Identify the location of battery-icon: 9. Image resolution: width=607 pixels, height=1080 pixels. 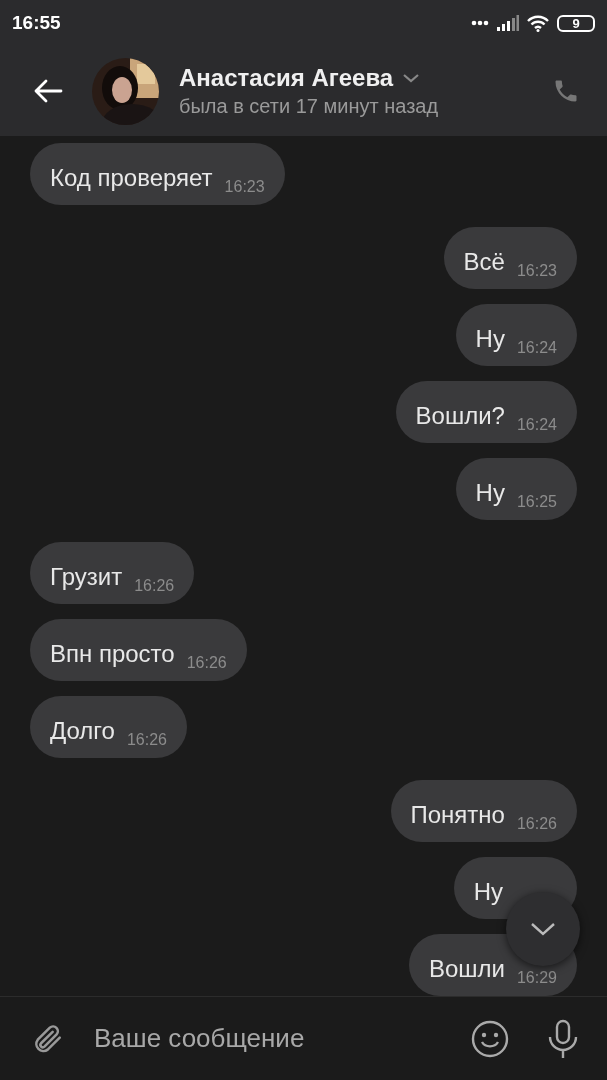
(576, 23).